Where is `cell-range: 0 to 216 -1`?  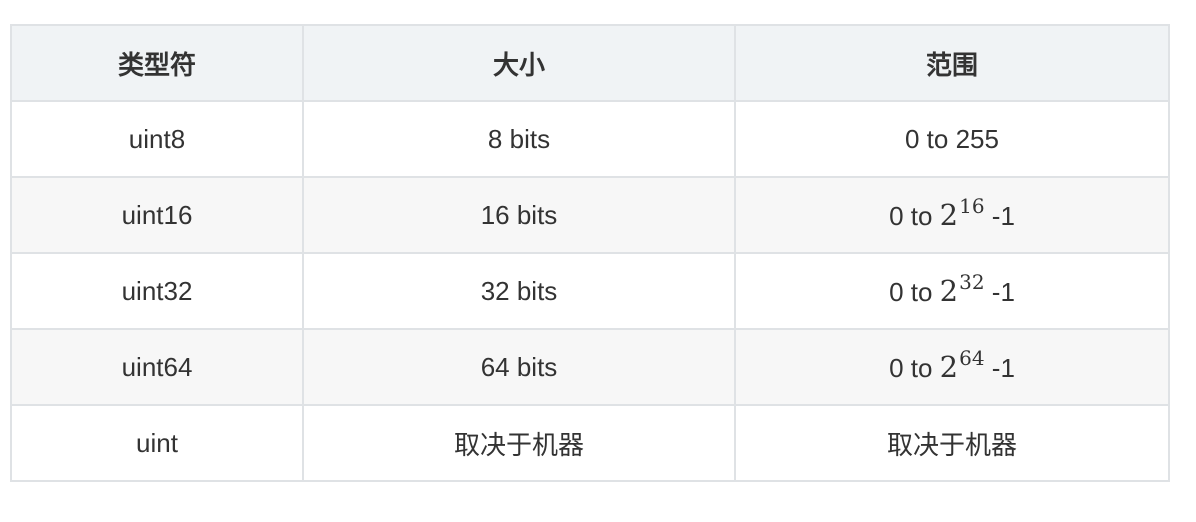 cell-range: 0 to 216 -1 is located at coordinates (952, 215).